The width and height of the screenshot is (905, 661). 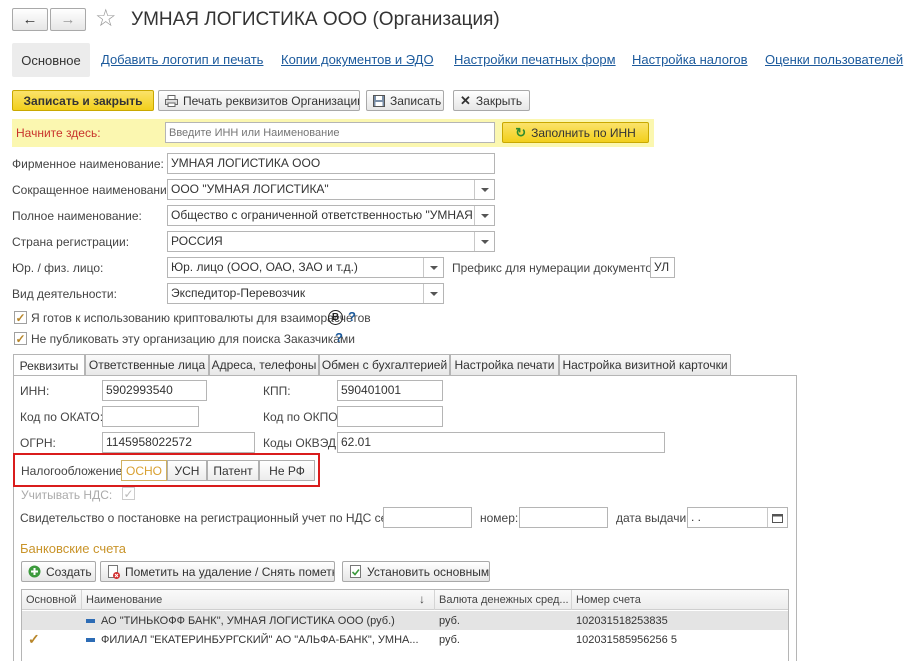 I want to click on firm-name-field: УМНАЯ ЛОГИСТИКА ООО, so click(x=331, y=163).